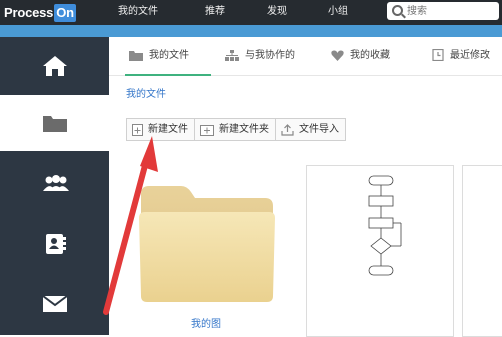 The width and height of the screenshot is (502, 337). I want to click on logo-text: Process, so click(29, 12).